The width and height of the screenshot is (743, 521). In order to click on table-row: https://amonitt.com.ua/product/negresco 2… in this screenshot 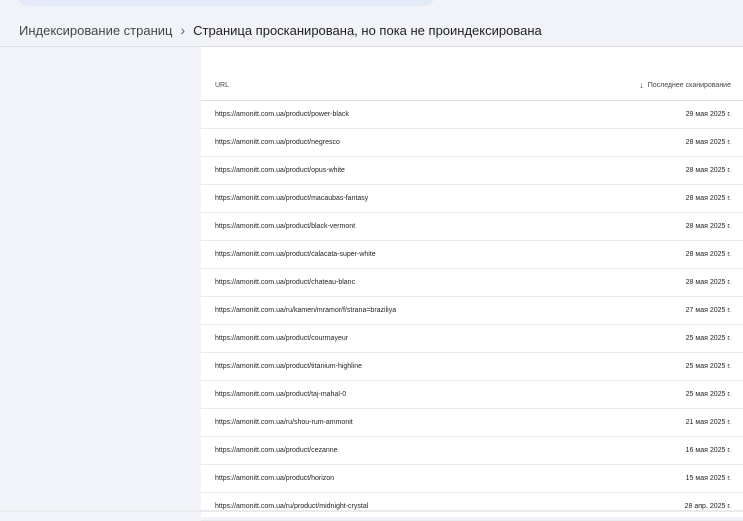, I will do `click(472, 143)`.